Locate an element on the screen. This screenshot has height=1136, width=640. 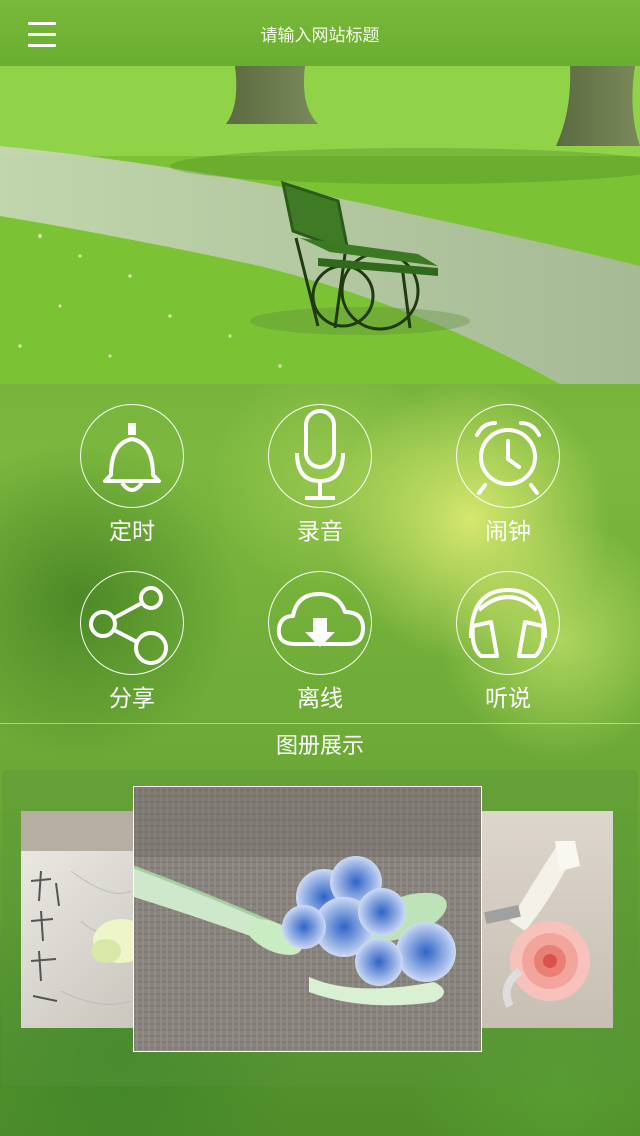
feature-label: 闹钟 is located at coordinates (508, 532).